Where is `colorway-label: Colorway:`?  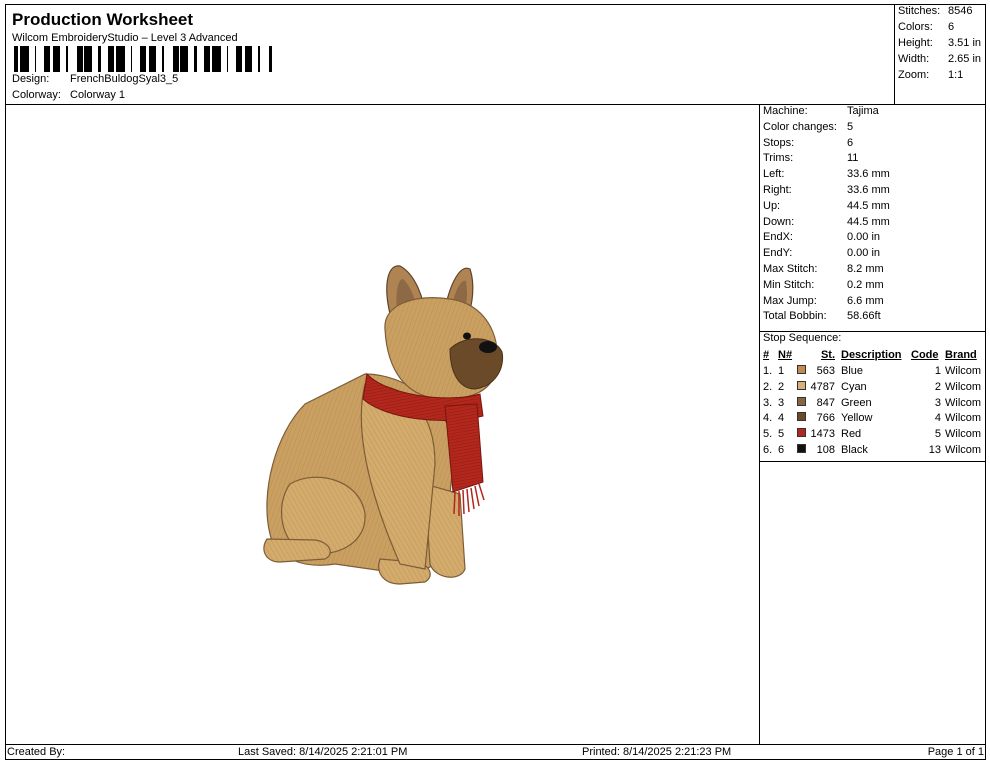
colorway-label: Colorway: is located at coordinates (36, 95).